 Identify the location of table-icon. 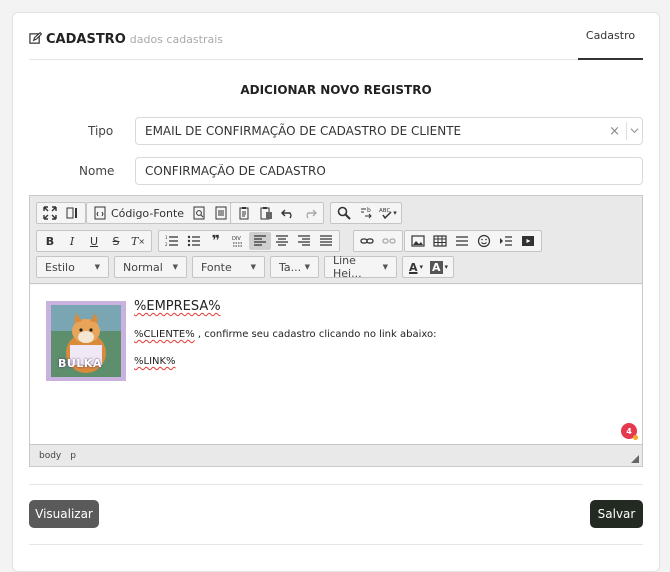
(440, 241).